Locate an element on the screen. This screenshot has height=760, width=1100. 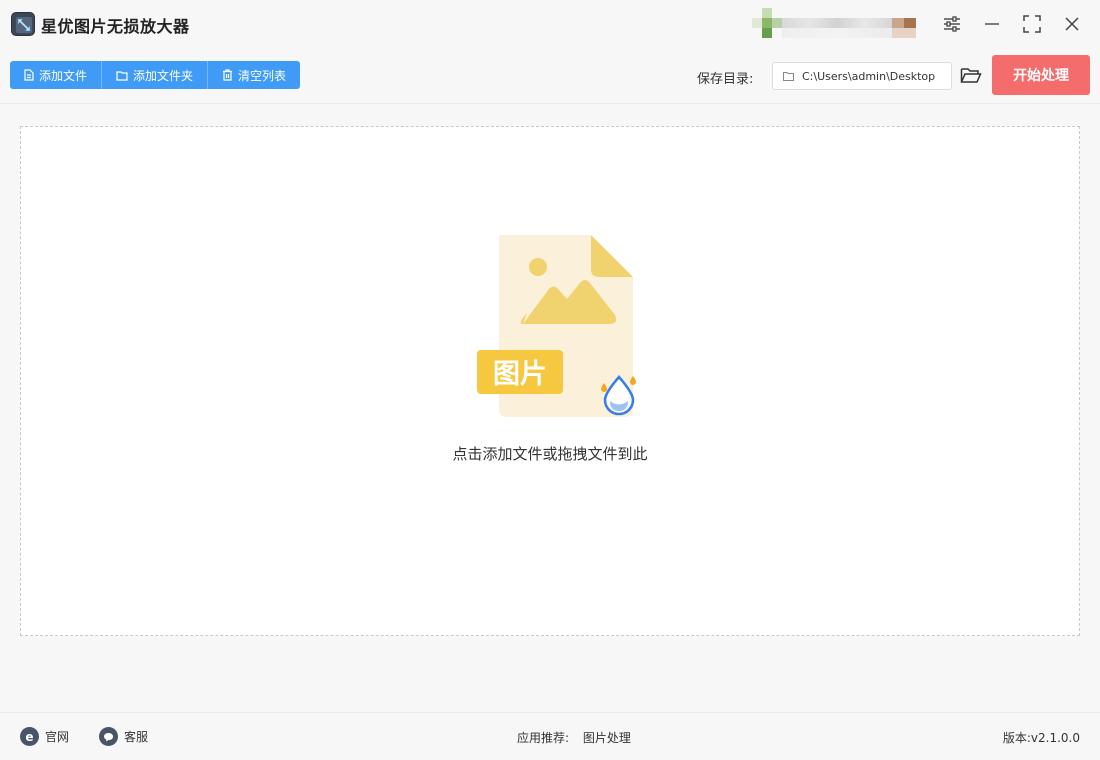
maximize-icon is located at coordinates (1032, 24).